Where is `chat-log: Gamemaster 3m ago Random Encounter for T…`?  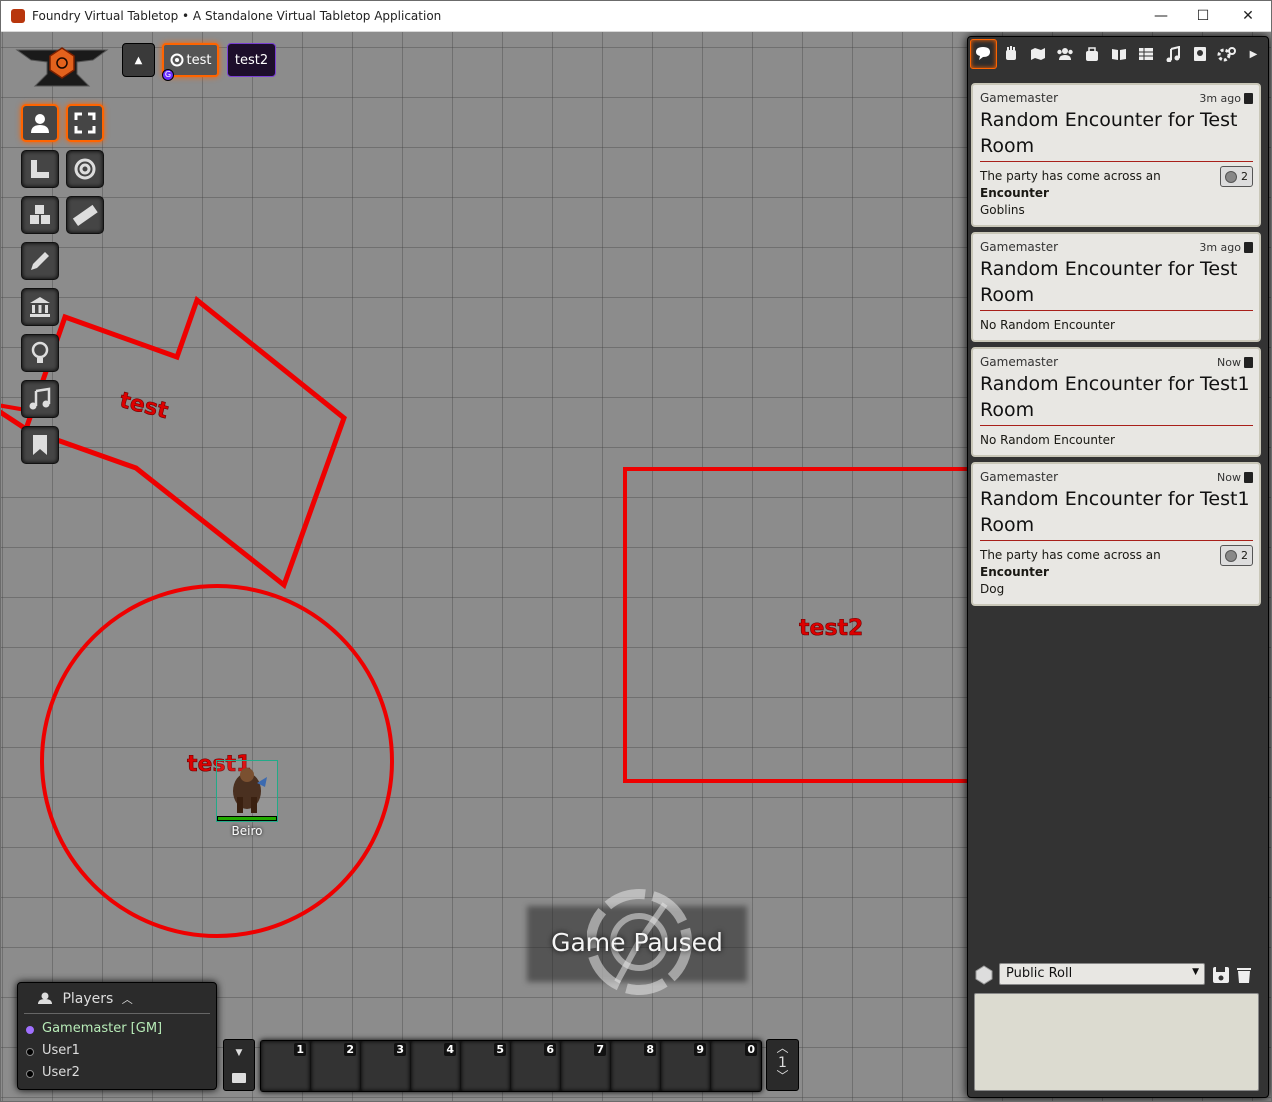 chat-log: Gamemaster 3m ago Random Encounter for T… is located at coordinates (1117, 347).